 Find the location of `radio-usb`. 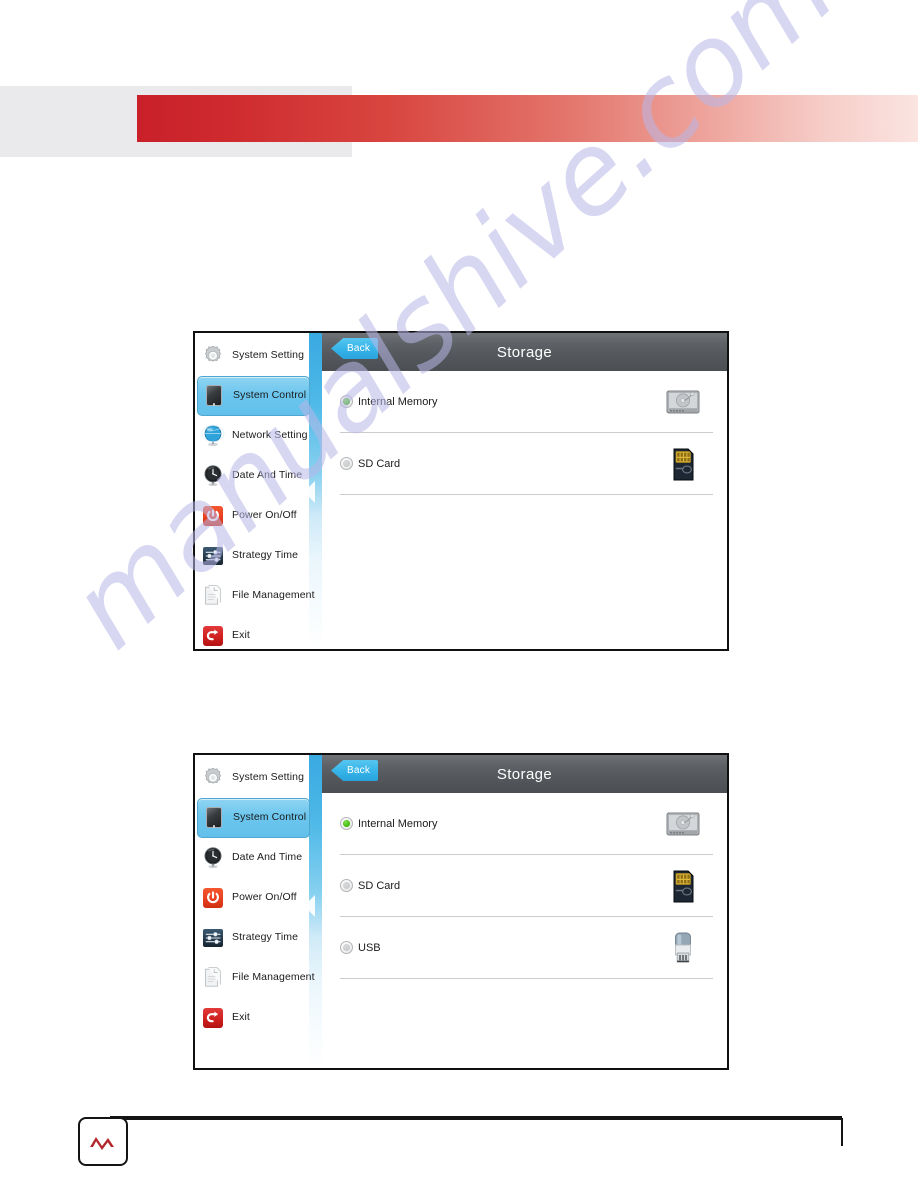

radio-usb is located at coordinates (346, 947).